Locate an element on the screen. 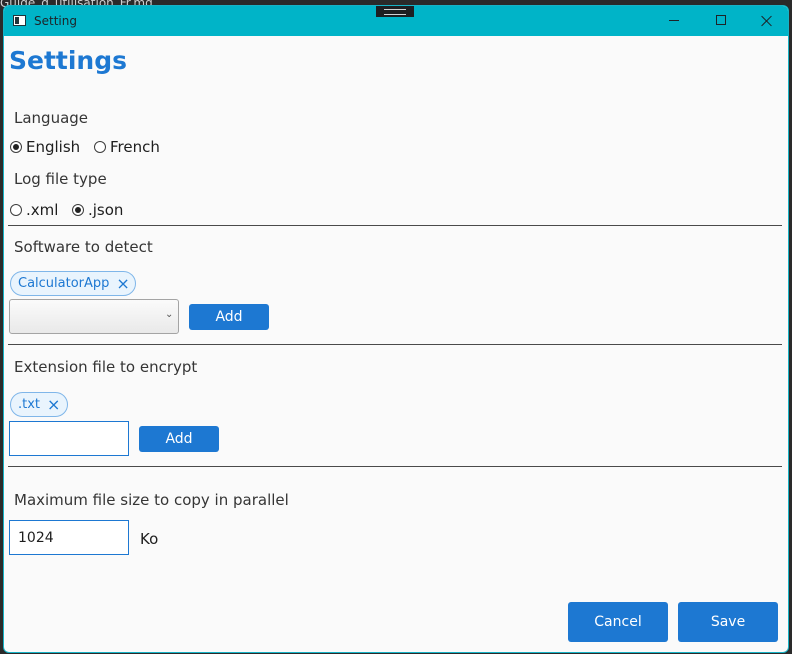 This screenshot has height=654, width=792. window-title: Setting is located at coordinates (55, 21).